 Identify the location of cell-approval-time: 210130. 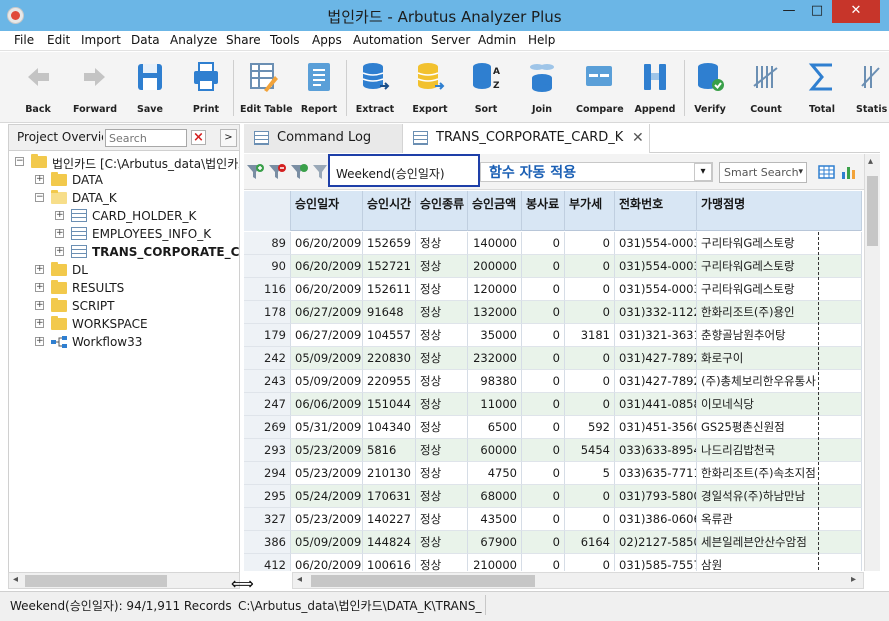
(389, 473).